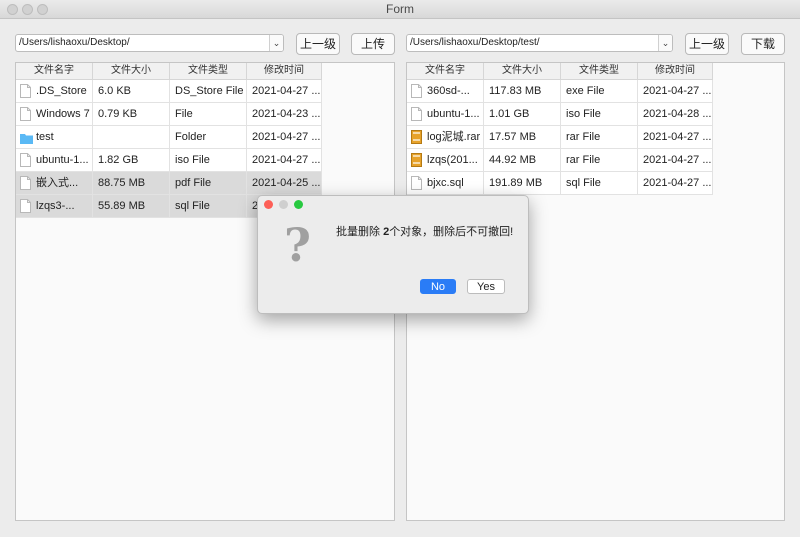 The width and height of the screenshot is (800, 537). What do you see at coordinates (513, 137) in the screenshot?
I see `cell-text: 17.57 MB` at bounding box center [513, 137].